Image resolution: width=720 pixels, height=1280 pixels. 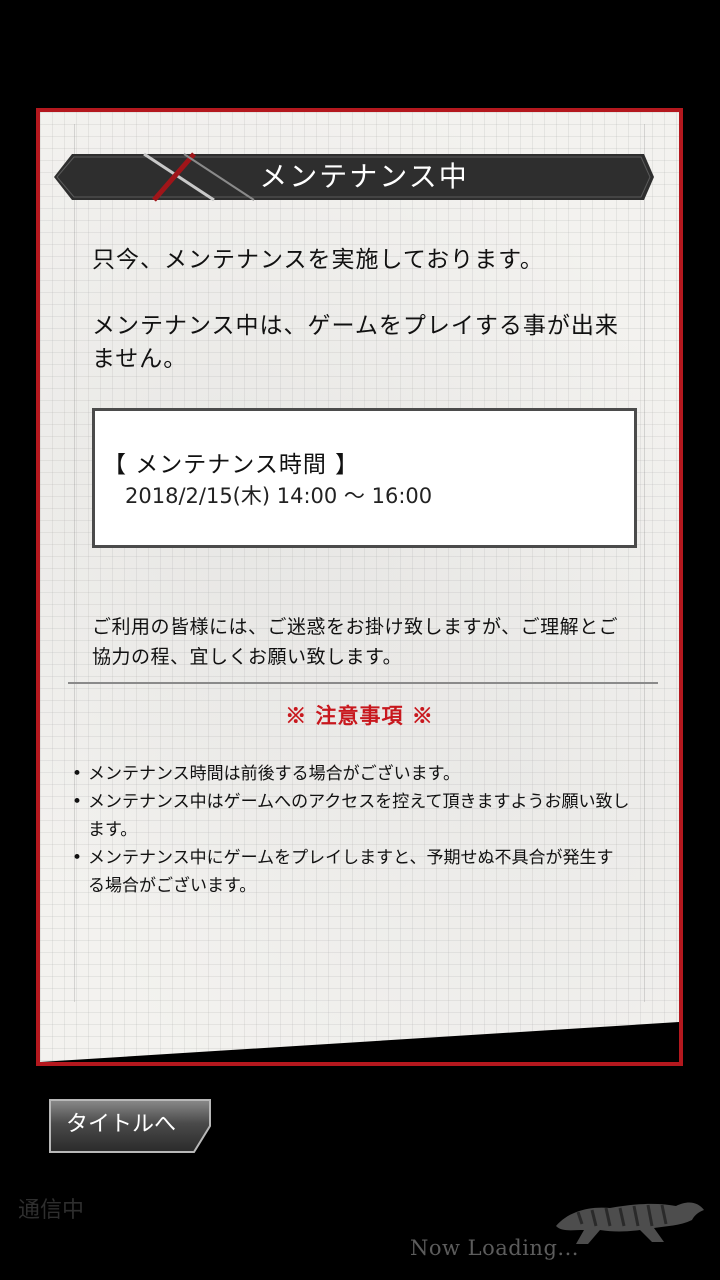 I want to click on title-banner: メンテナンス中, so click(x=354, y=177).